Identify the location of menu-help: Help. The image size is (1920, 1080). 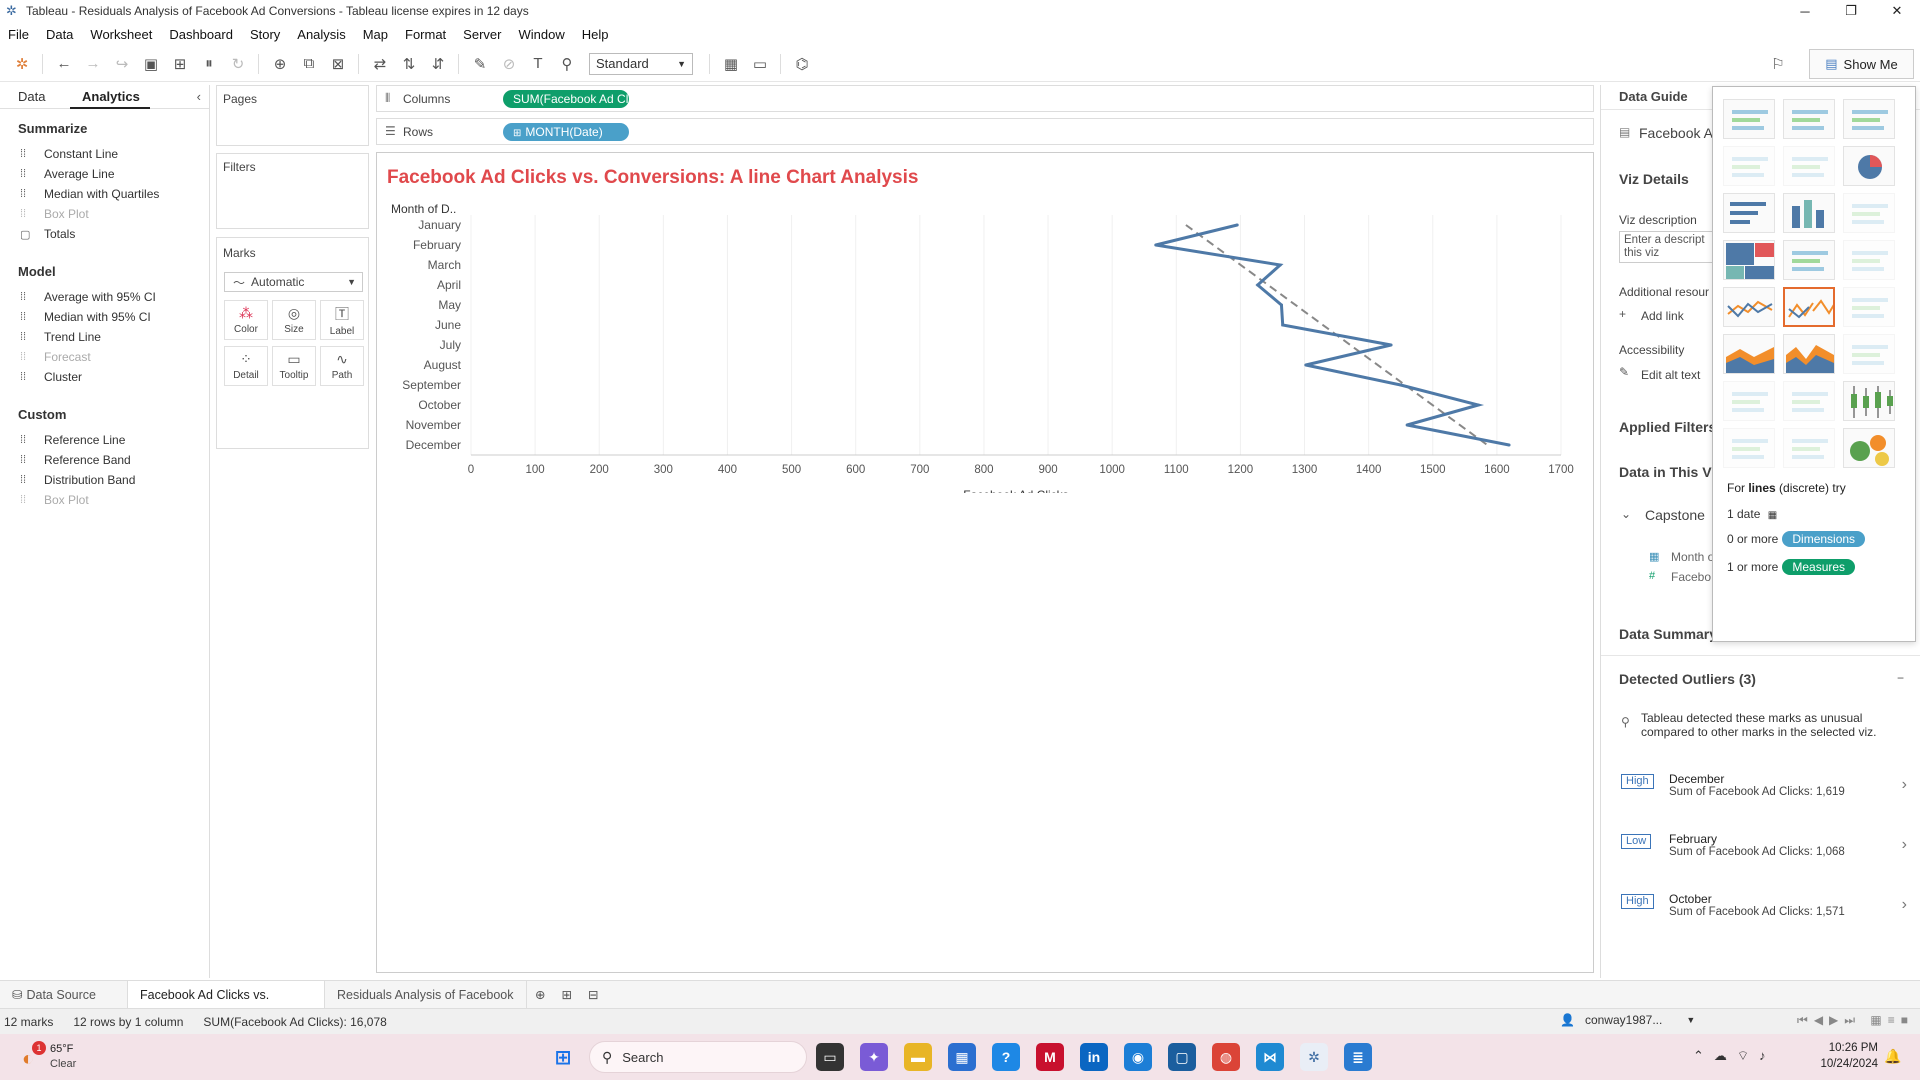
(595, 34).